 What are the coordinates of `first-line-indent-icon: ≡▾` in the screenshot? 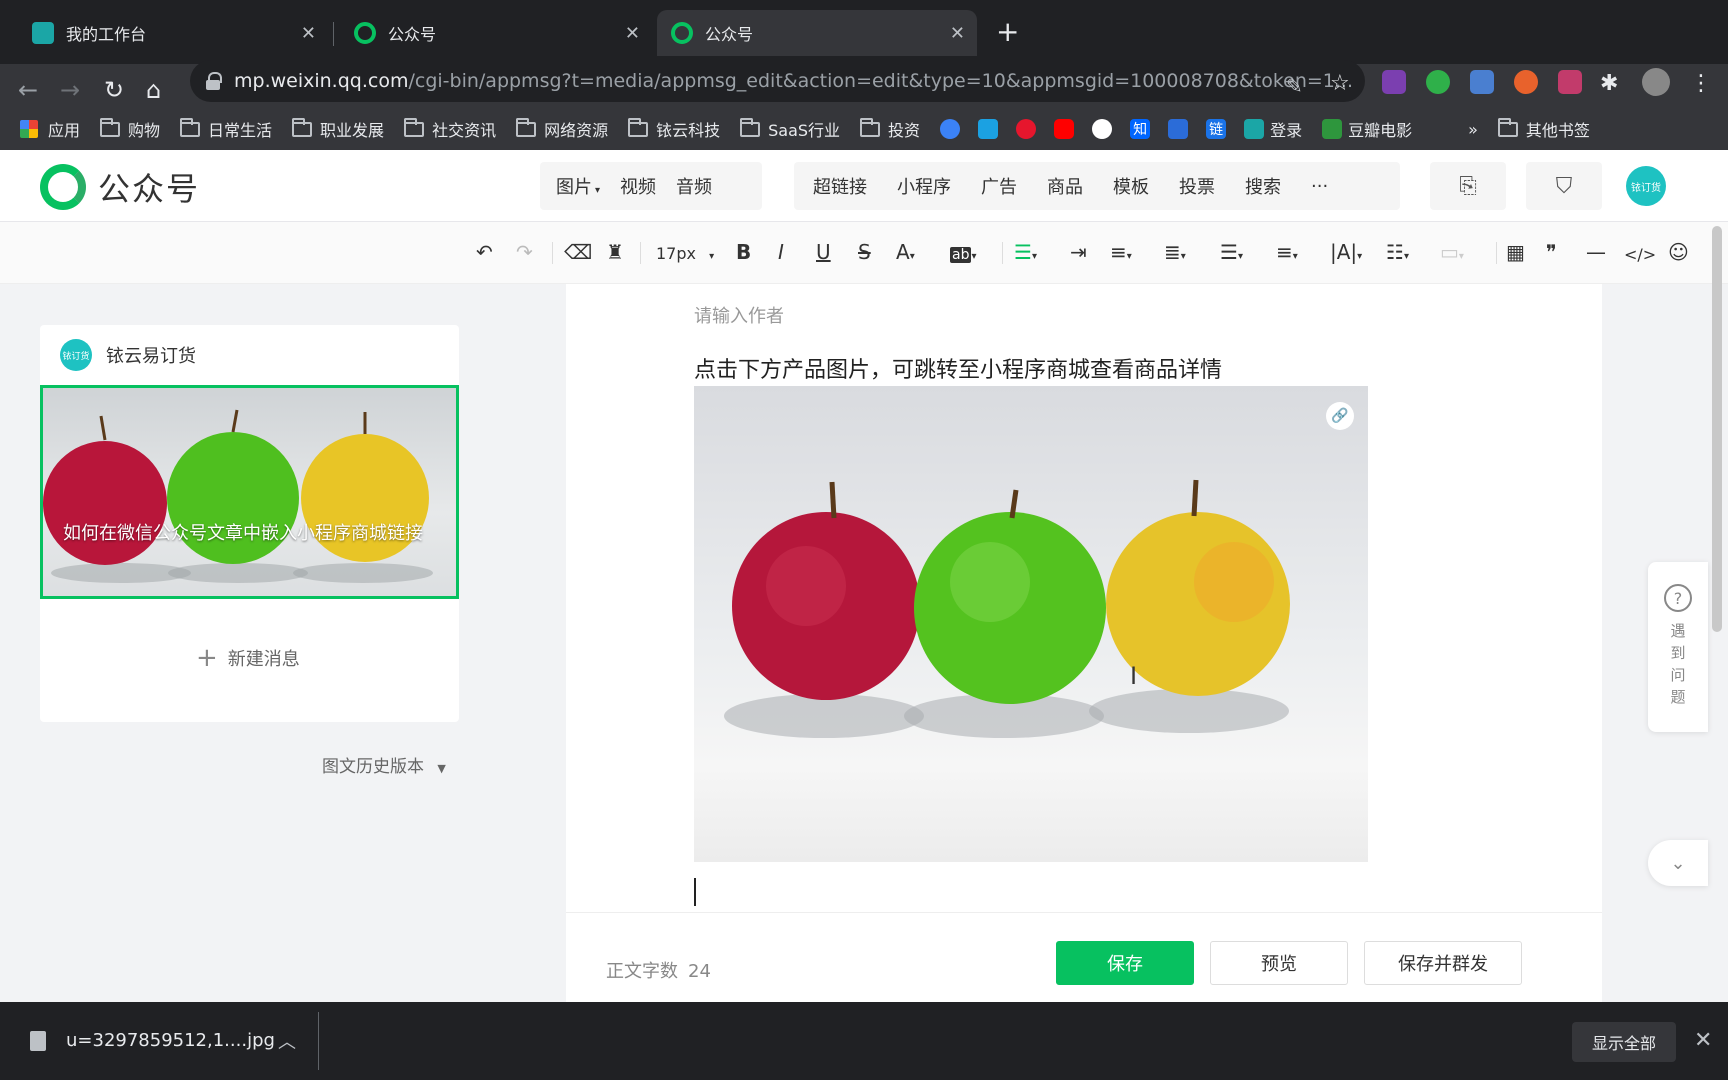 It's located at (1121, 254).